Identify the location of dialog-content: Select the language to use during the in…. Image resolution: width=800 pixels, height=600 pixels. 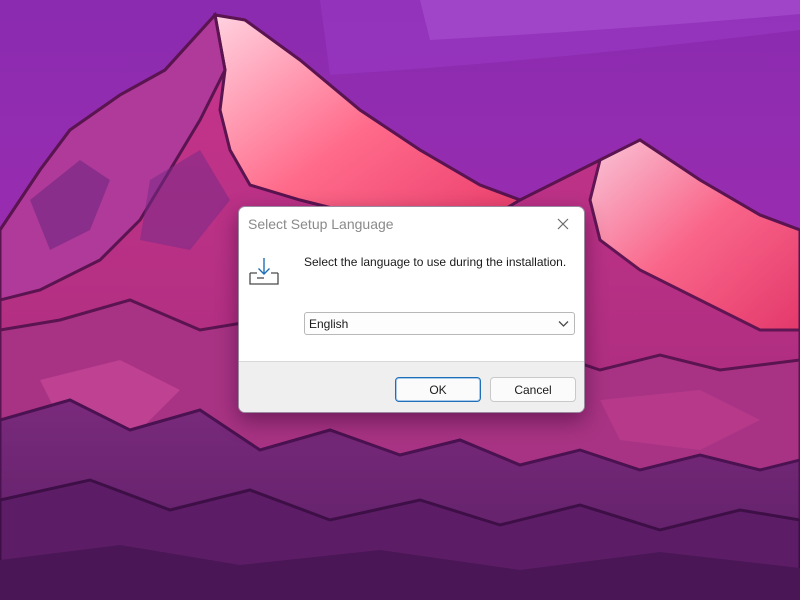
(411, 301).